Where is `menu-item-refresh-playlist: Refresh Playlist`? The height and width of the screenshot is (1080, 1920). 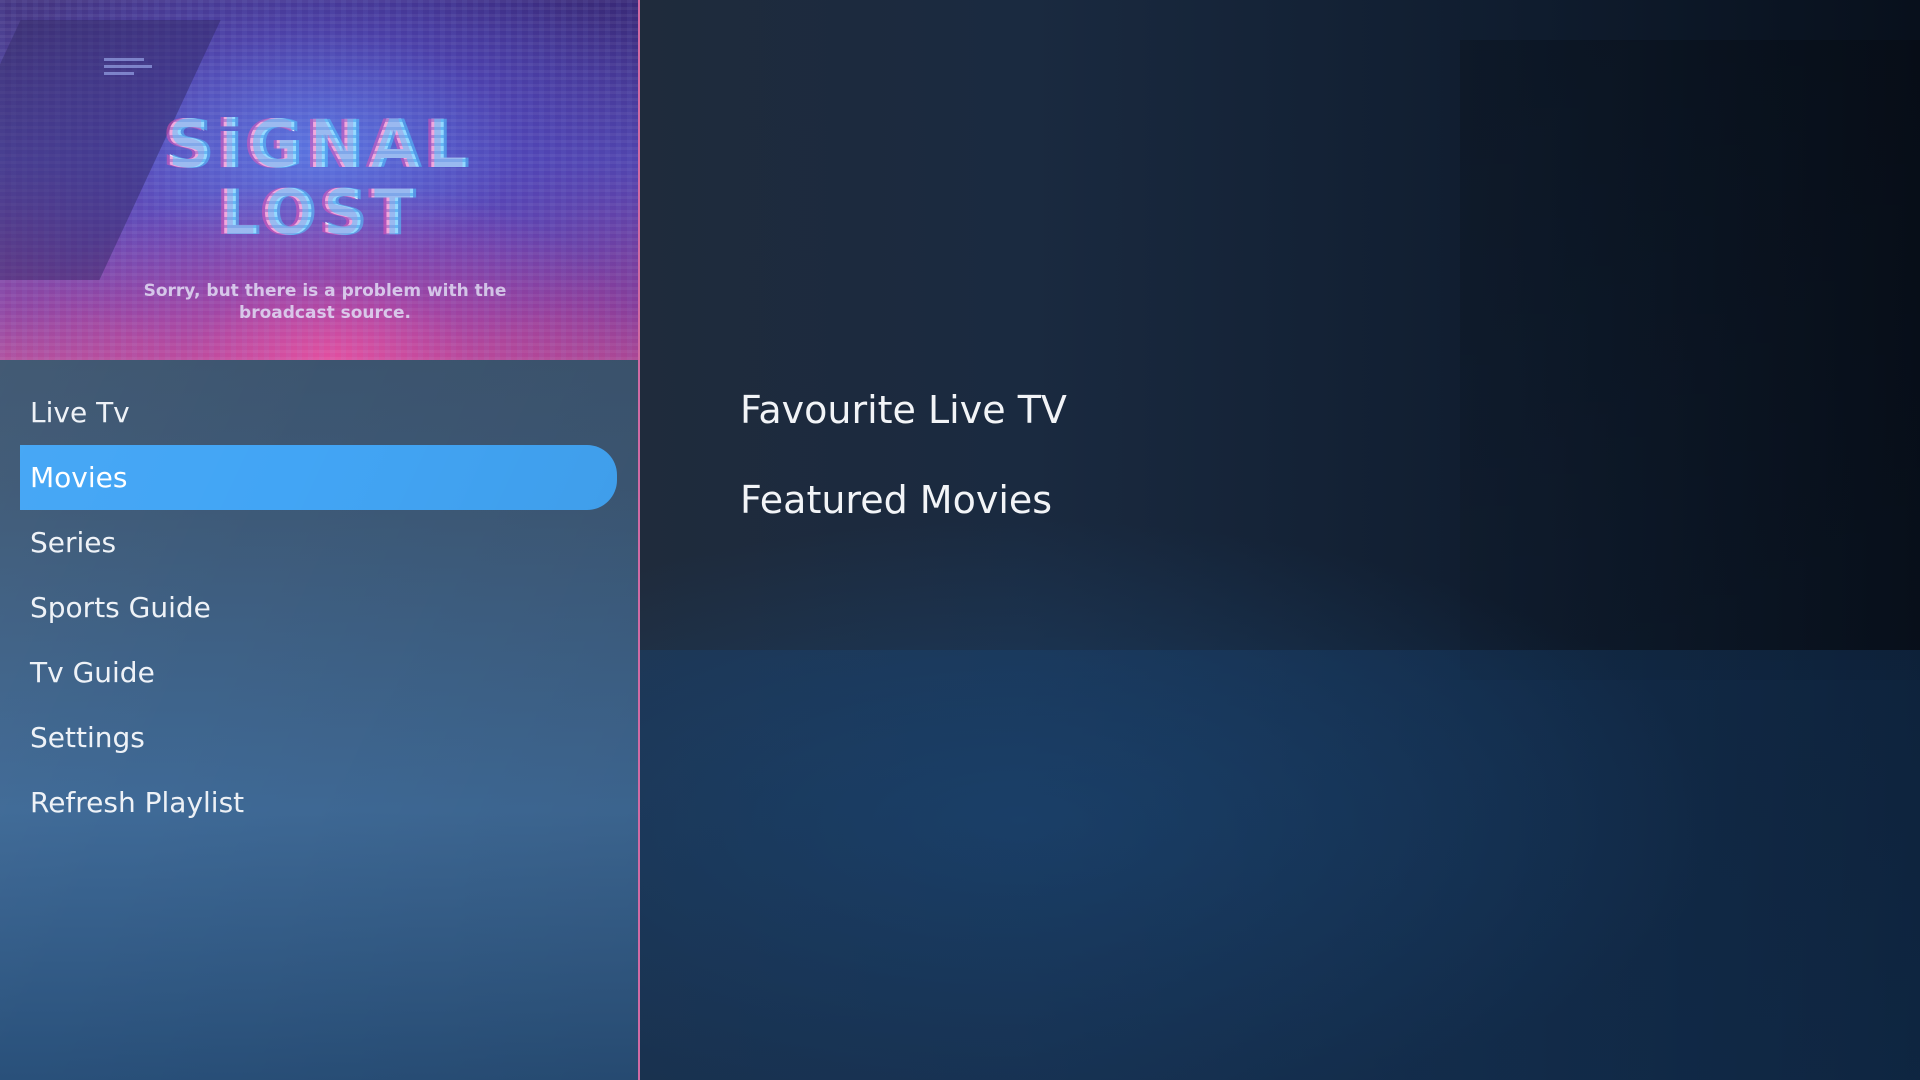 menu-item-refresh-playlist: Refresh Playlist is located at coordinates (318, 802).